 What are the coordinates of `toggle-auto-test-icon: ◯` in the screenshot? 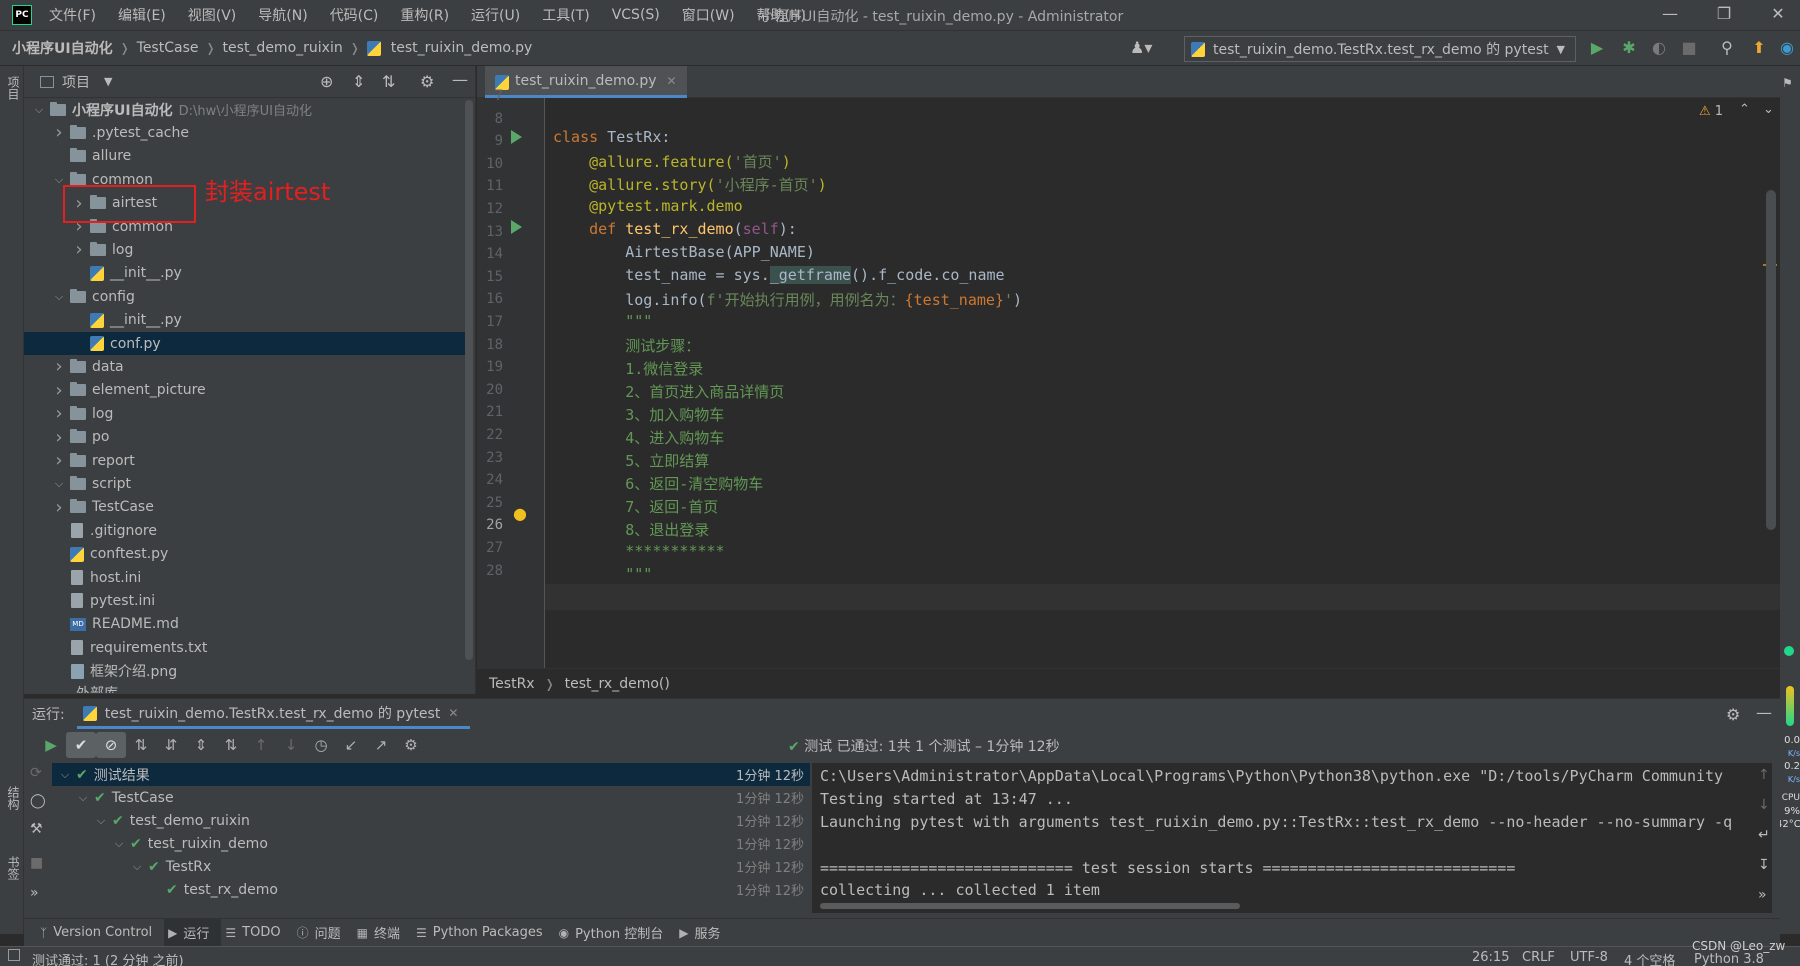 It's located at (38, 801).